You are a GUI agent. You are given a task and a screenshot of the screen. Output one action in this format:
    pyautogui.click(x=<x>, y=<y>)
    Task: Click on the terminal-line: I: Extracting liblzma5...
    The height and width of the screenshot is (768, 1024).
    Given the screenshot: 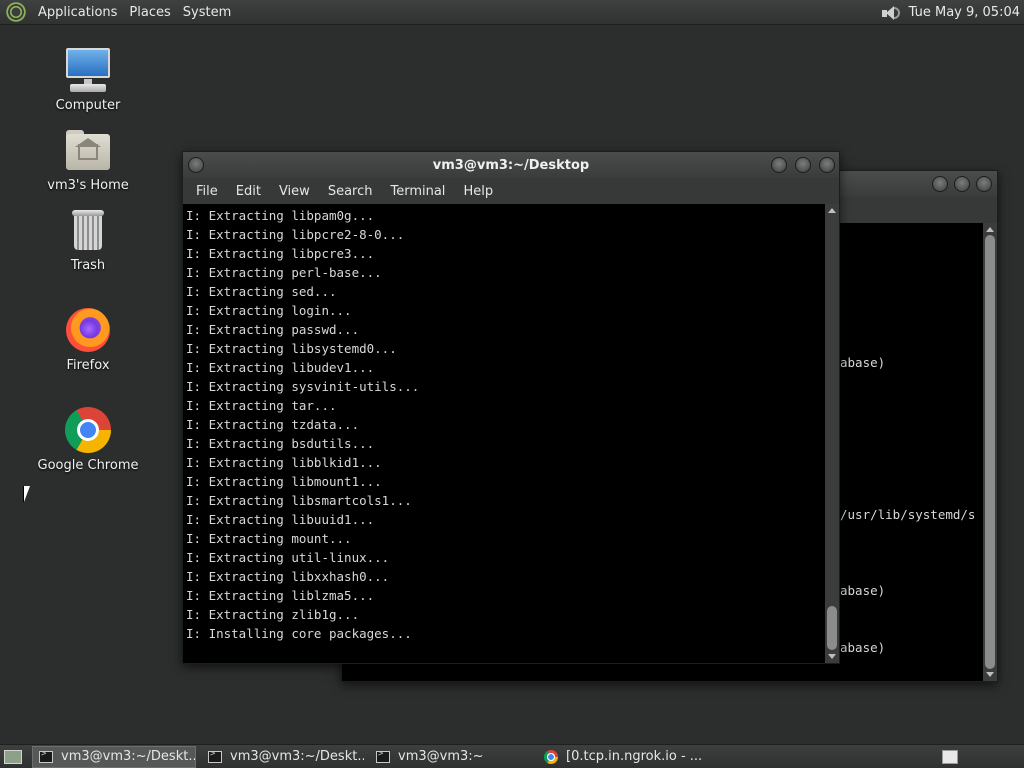 What is the action you would take?
    pyautogui.click(x=280, y=595)
    